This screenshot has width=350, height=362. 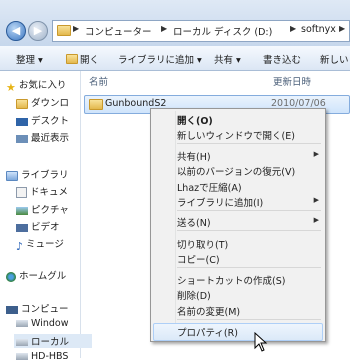 What do you see at coordinates (194, 156) in the screenshot?
I see `menu-item-share: 共有(H)` at bounding box center [194, 156].